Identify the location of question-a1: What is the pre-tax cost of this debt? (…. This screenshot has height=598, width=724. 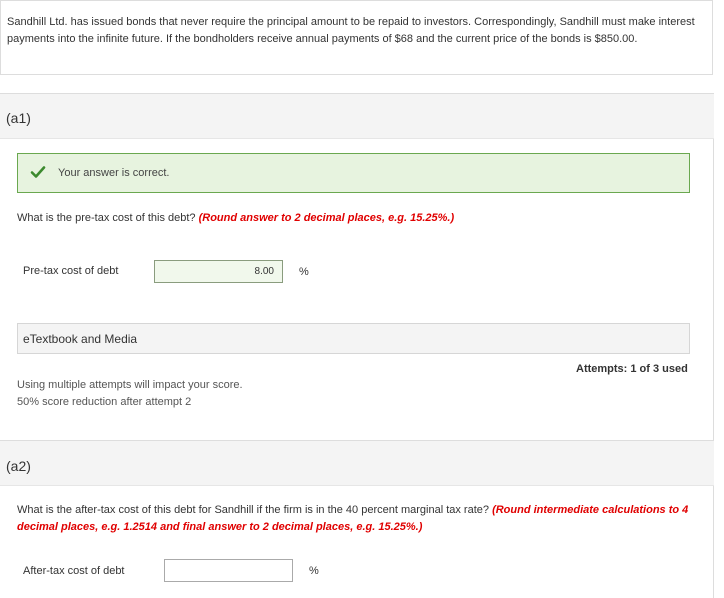
(235, 218).